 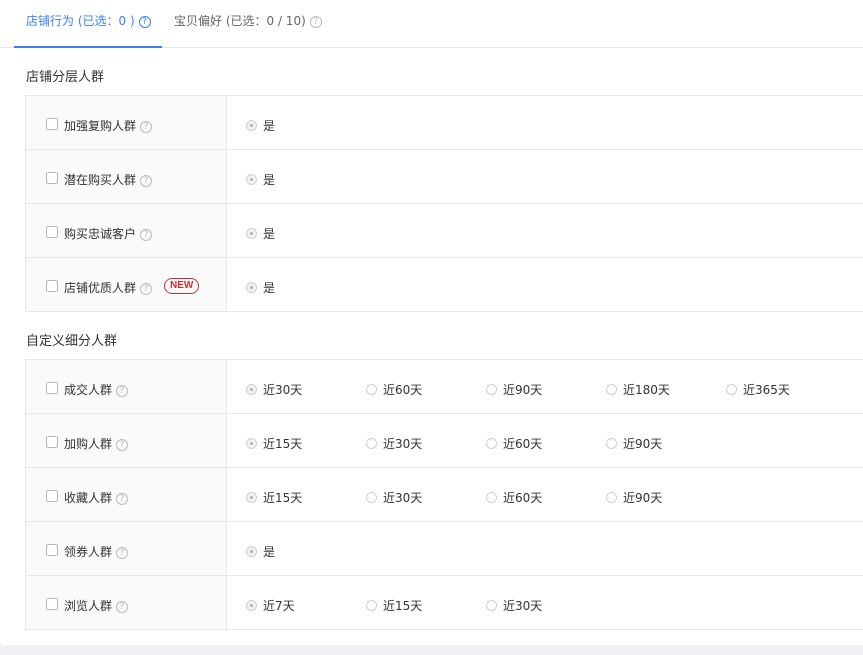 I want to click on row-header: 领券人群?, so click(x=126, y=548).